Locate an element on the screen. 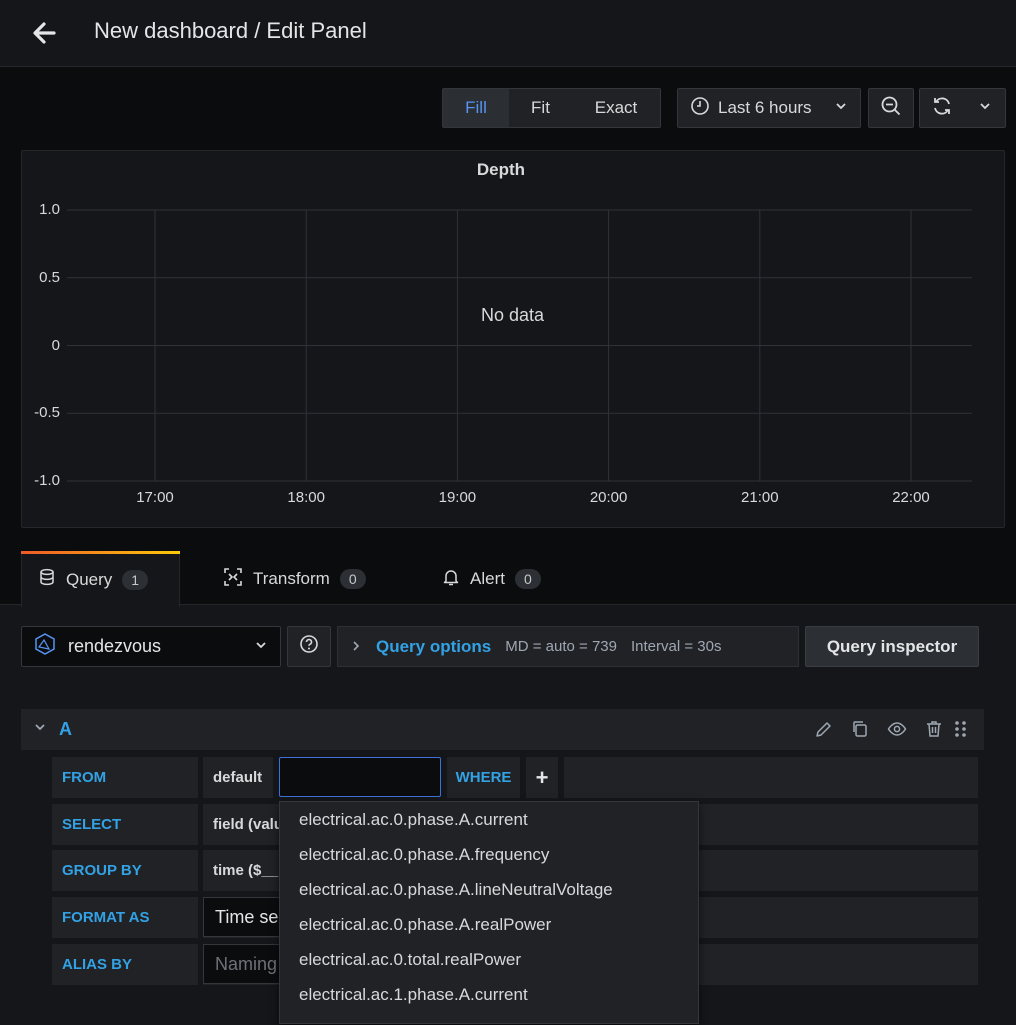  measurement-option: electrical.ac.0.phase.A.current is located at coordinates (489, 819).